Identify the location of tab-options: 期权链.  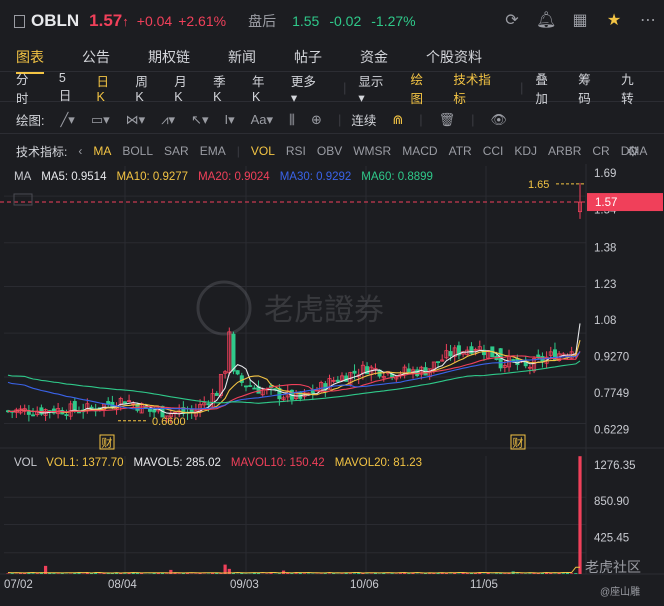
(169, 57).